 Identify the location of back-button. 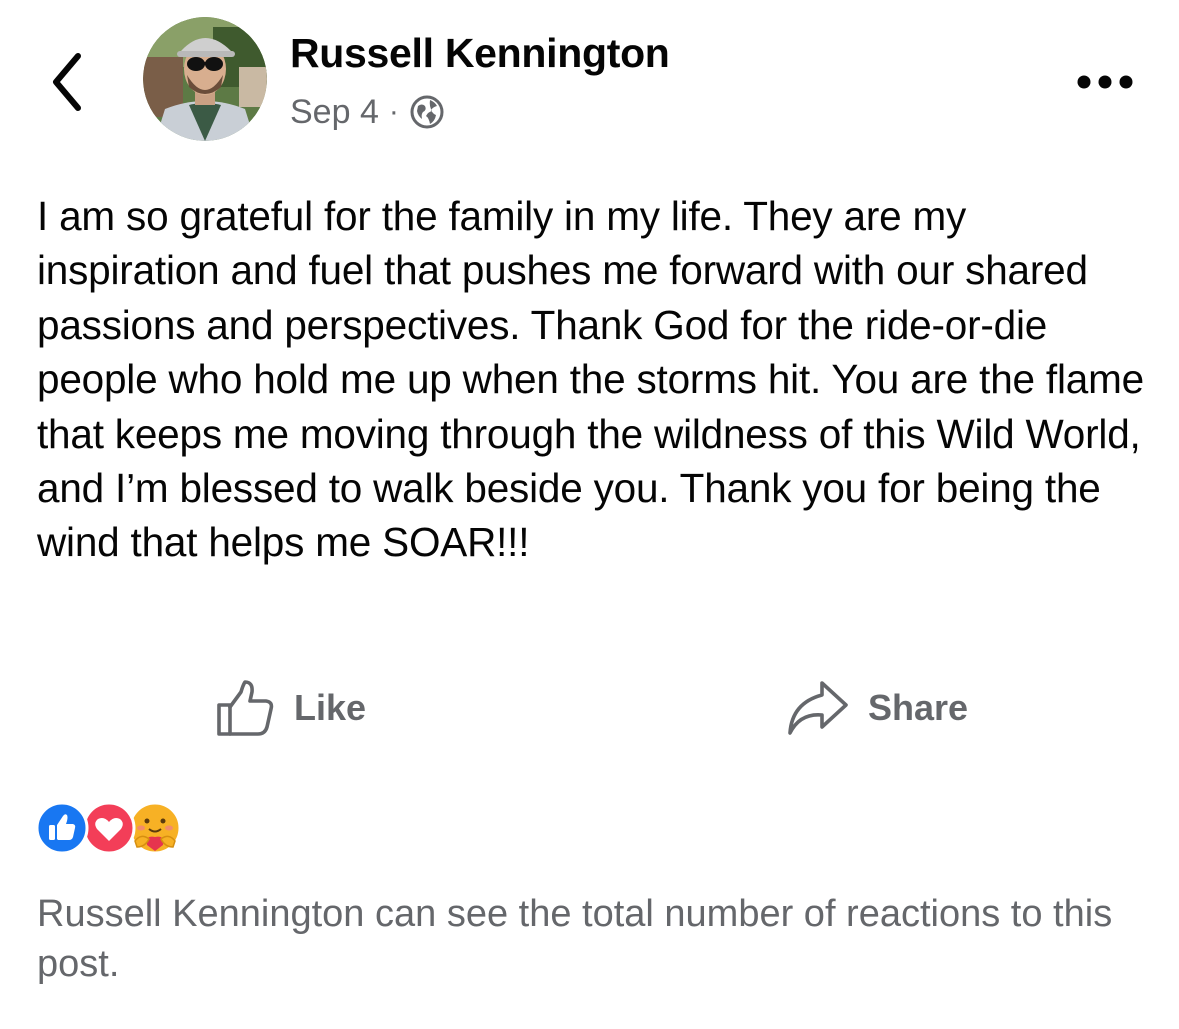
(70, 82).